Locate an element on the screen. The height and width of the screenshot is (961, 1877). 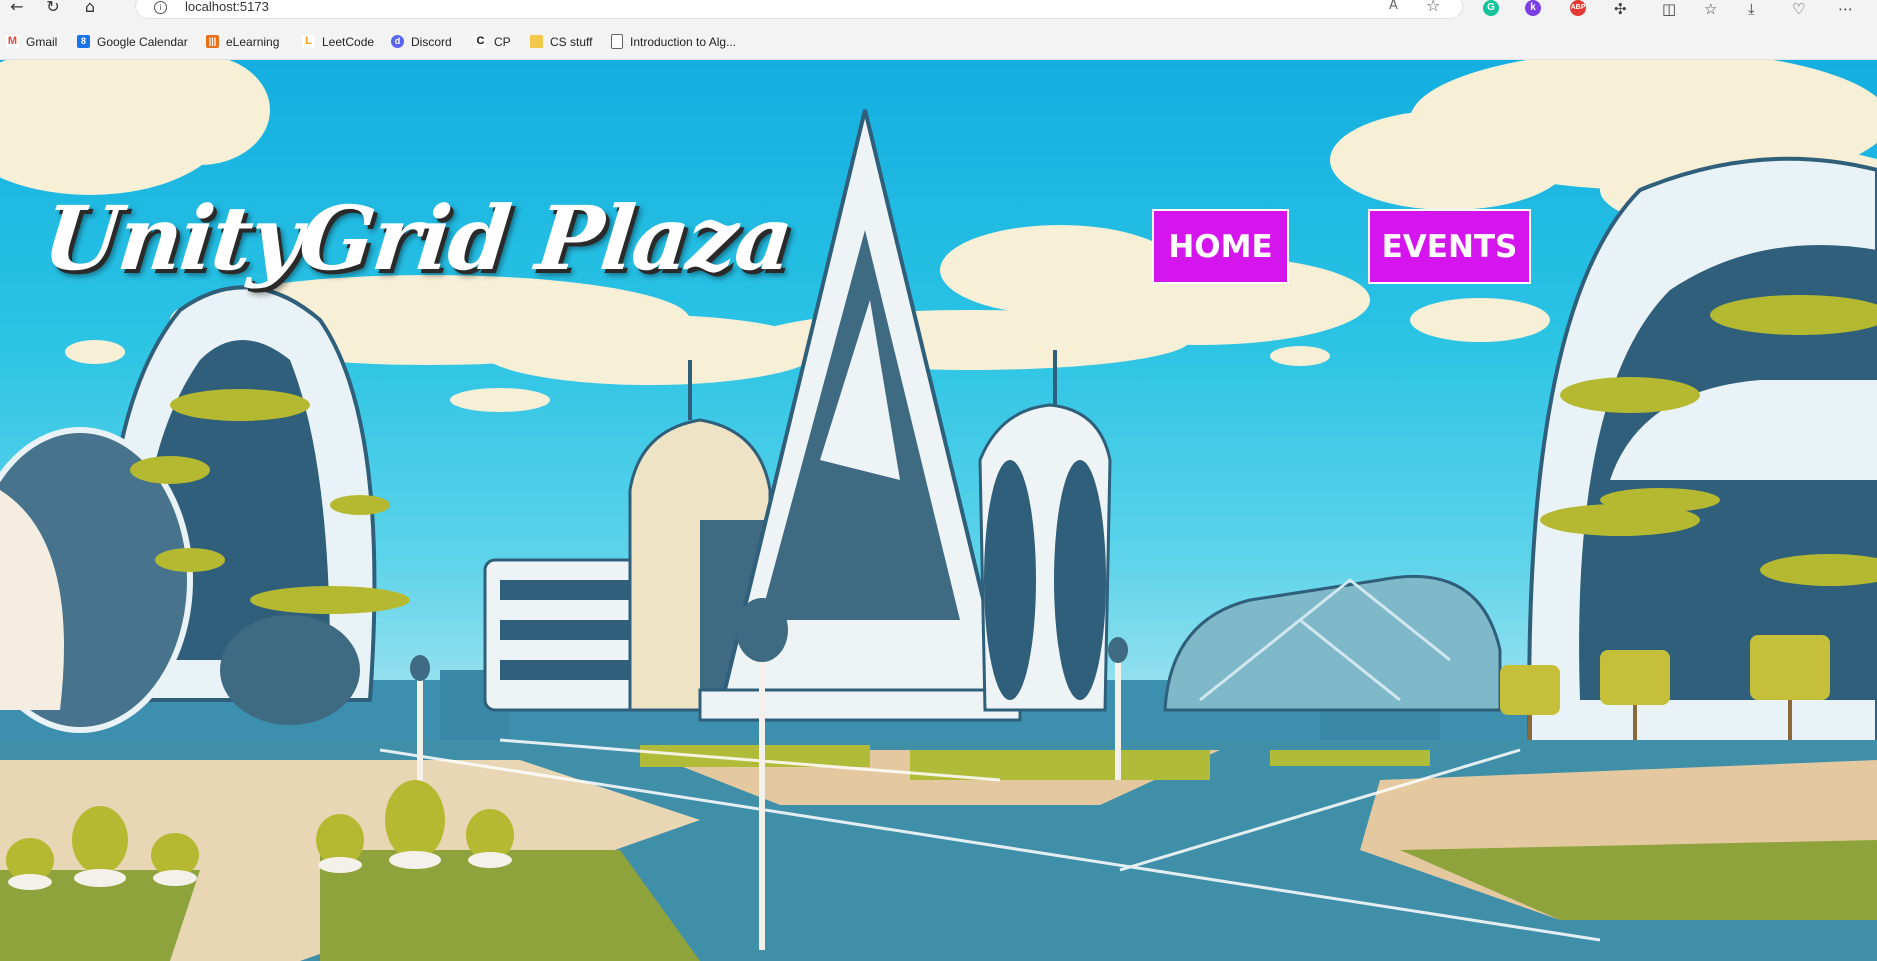
reload-icon: ↻ is located at coordinates (53, 8).